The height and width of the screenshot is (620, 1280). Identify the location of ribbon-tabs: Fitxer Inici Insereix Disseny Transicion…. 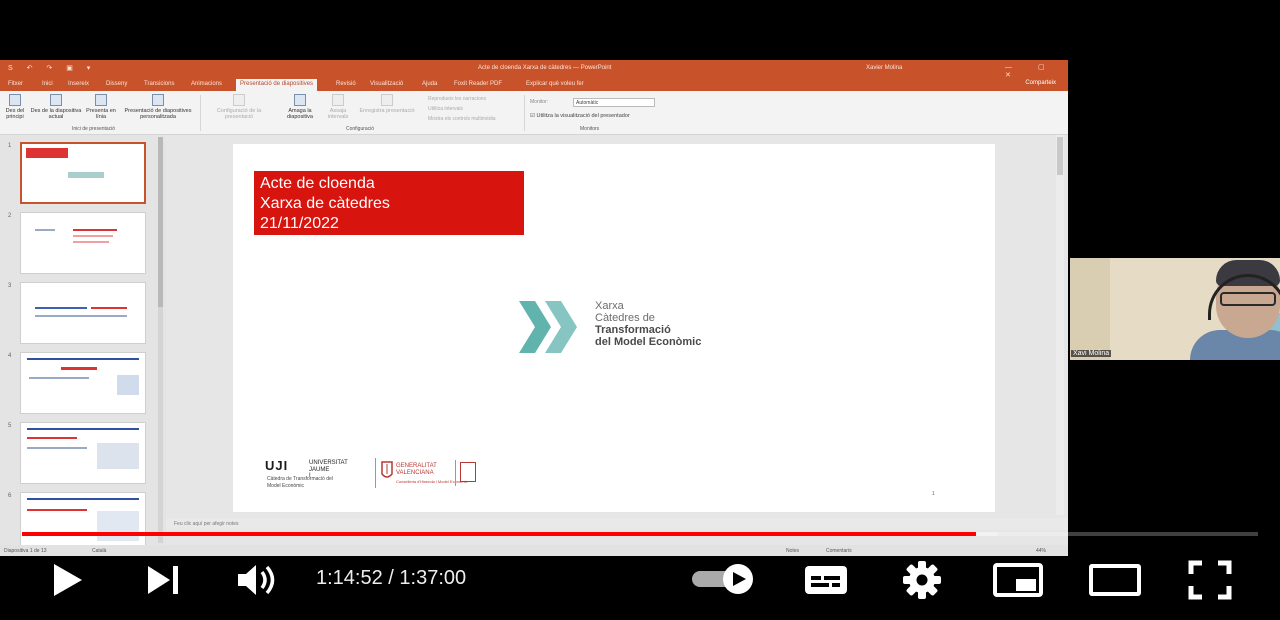
(534, 84).